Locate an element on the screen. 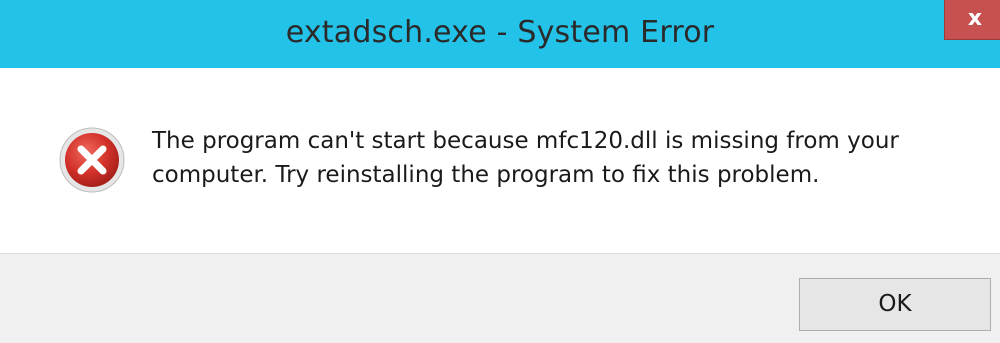  close-button: x is located at coordinates (972, 20).